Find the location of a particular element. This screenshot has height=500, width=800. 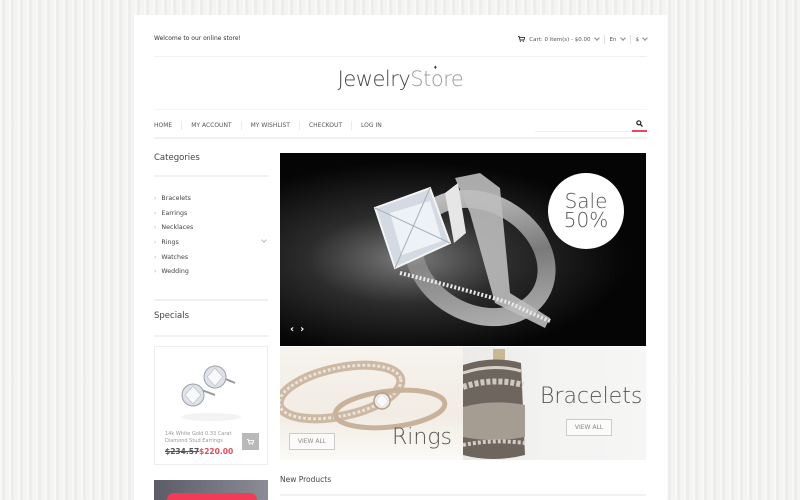

category-label: Rings is located at coordinates (170, 242).